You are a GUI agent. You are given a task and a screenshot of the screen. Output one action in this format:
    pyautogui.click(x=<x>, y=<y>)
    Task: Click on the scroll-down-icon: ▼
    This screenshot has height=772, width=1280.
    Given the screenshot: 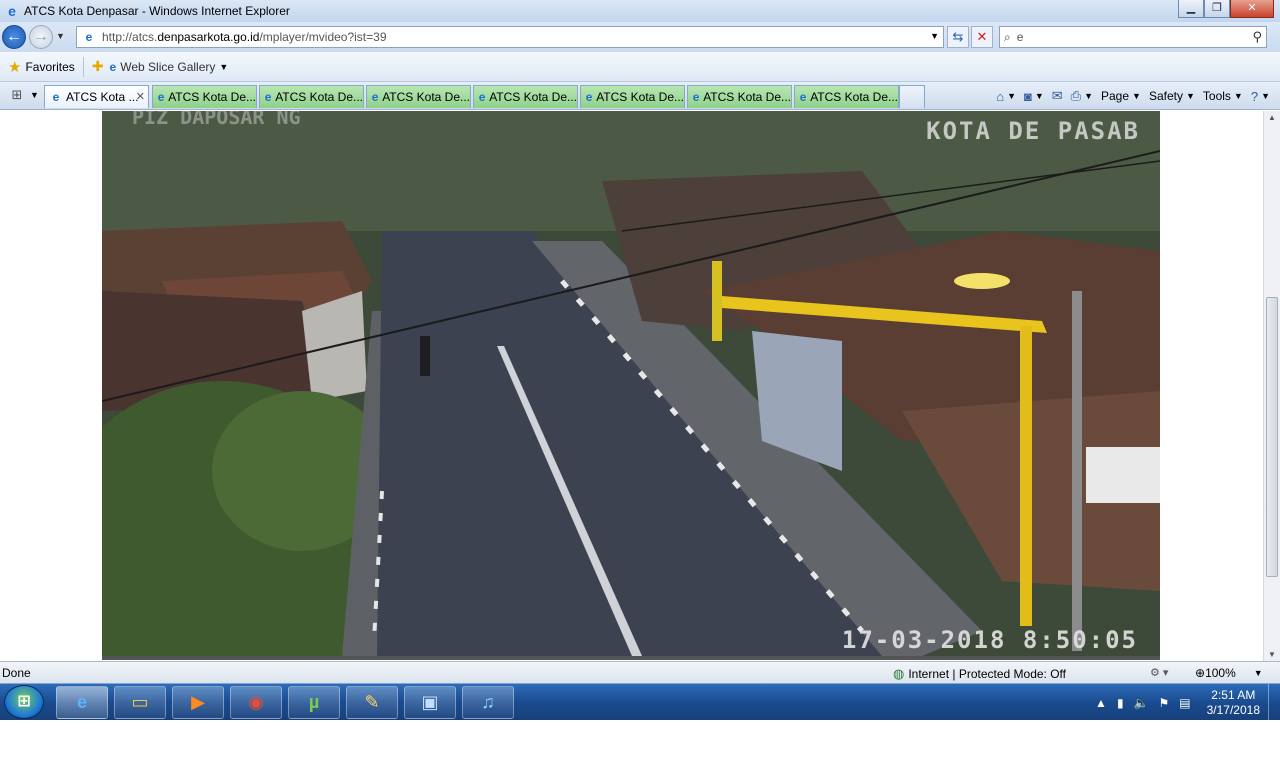 What is the action you would take?
    pyautogui.click(x=1272, y=654)
    